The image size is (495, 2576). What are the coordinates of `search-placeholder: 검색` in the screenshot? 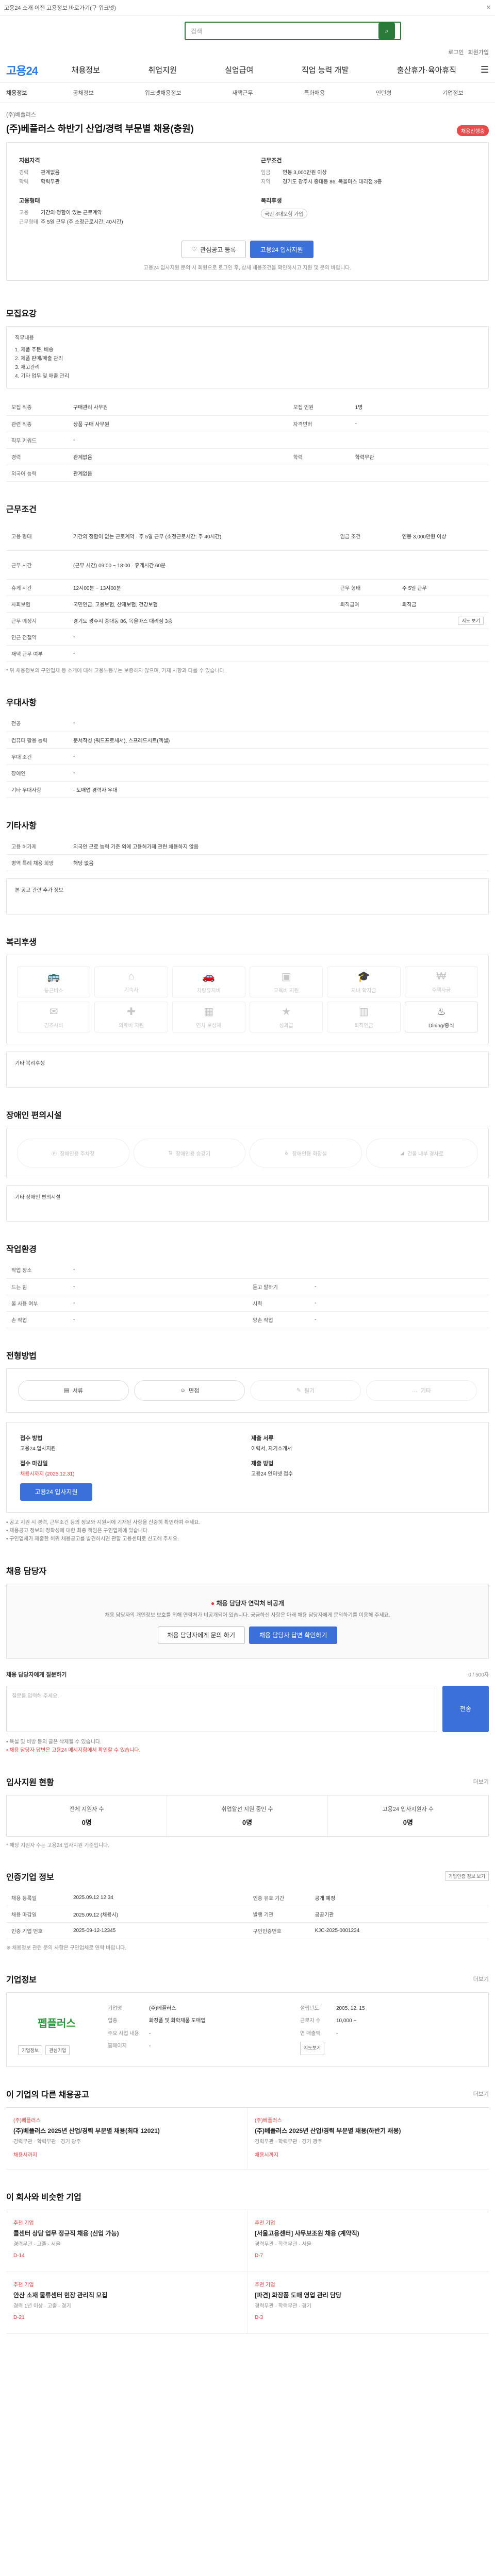 It's located at (197, 31).